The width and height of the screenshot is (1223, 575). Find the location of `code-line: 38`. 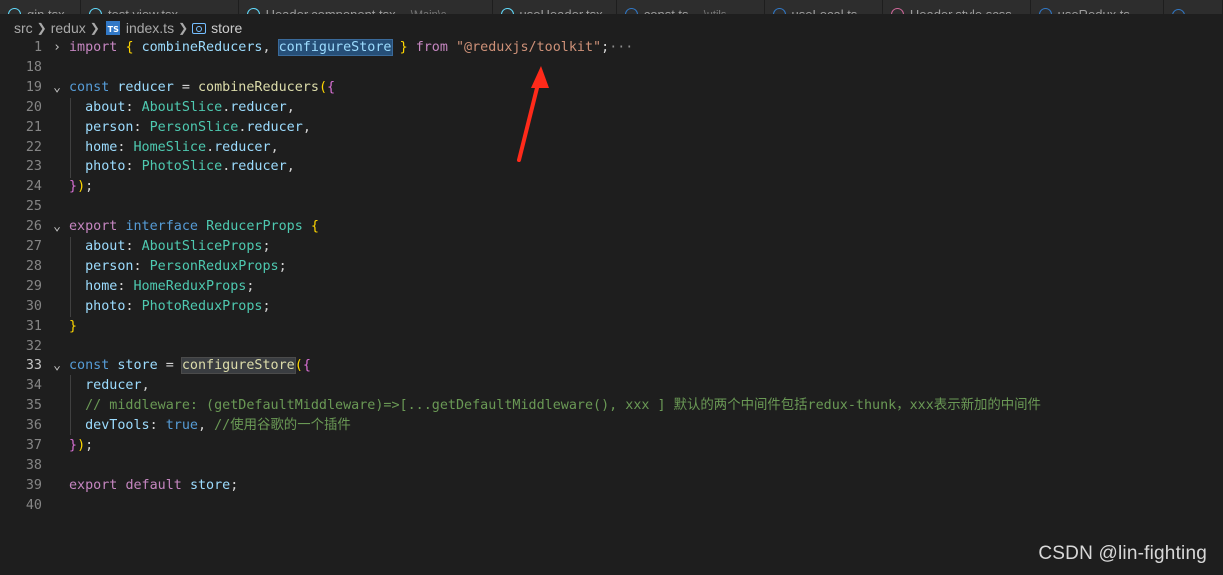

code-line: 38 is located at coordinates (611, 466).